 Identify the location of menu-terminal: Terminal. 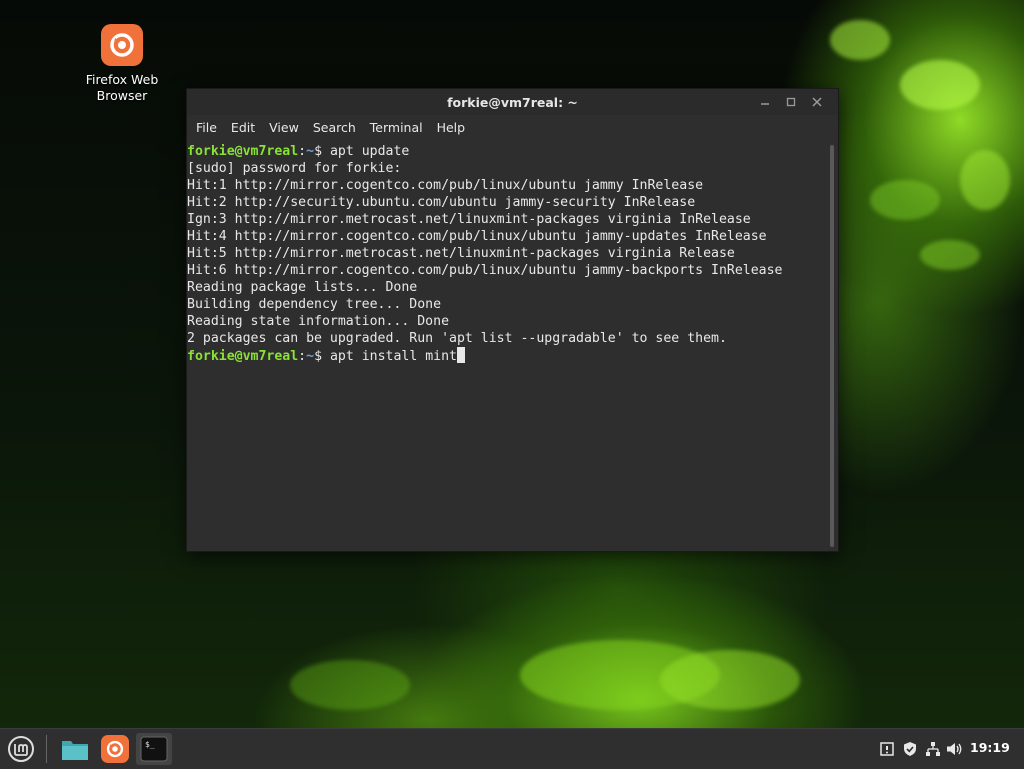
(396, 127).